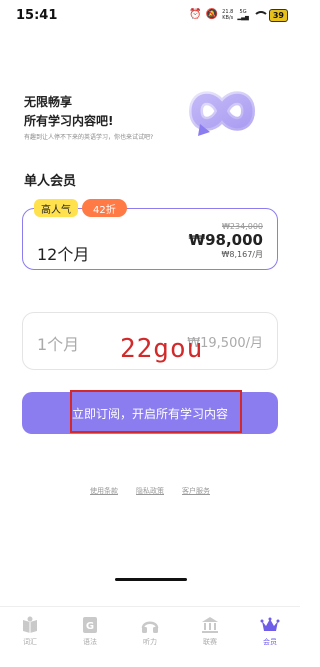  I want to click on bottom-nav: 词汇 G 语法 听力 联赛 会员, so click(150, 636).